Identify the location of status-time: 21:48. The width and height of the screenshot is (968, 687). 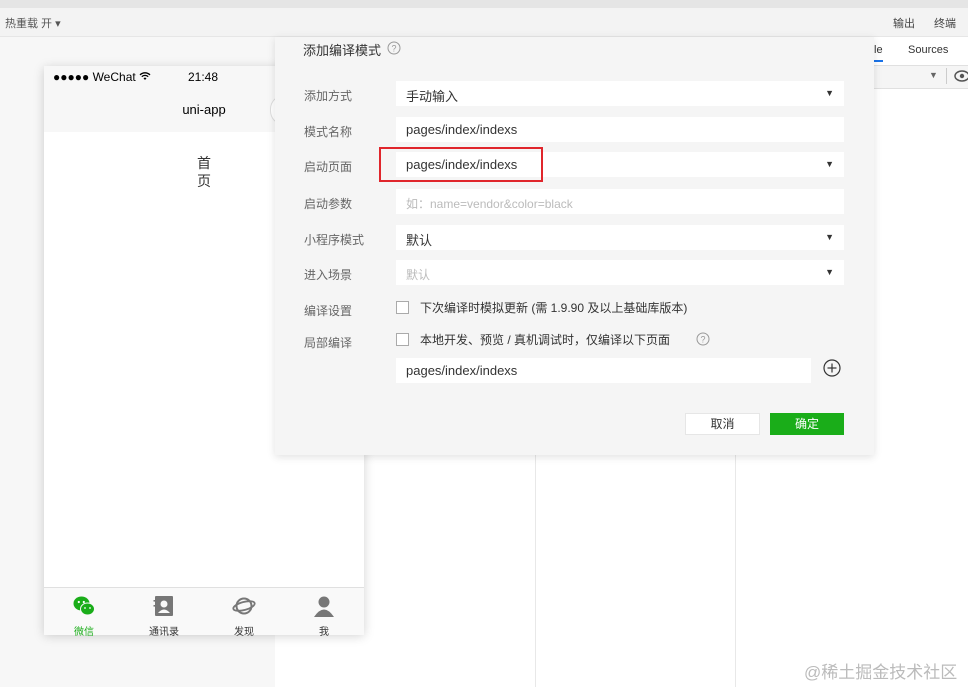
(203, 77).